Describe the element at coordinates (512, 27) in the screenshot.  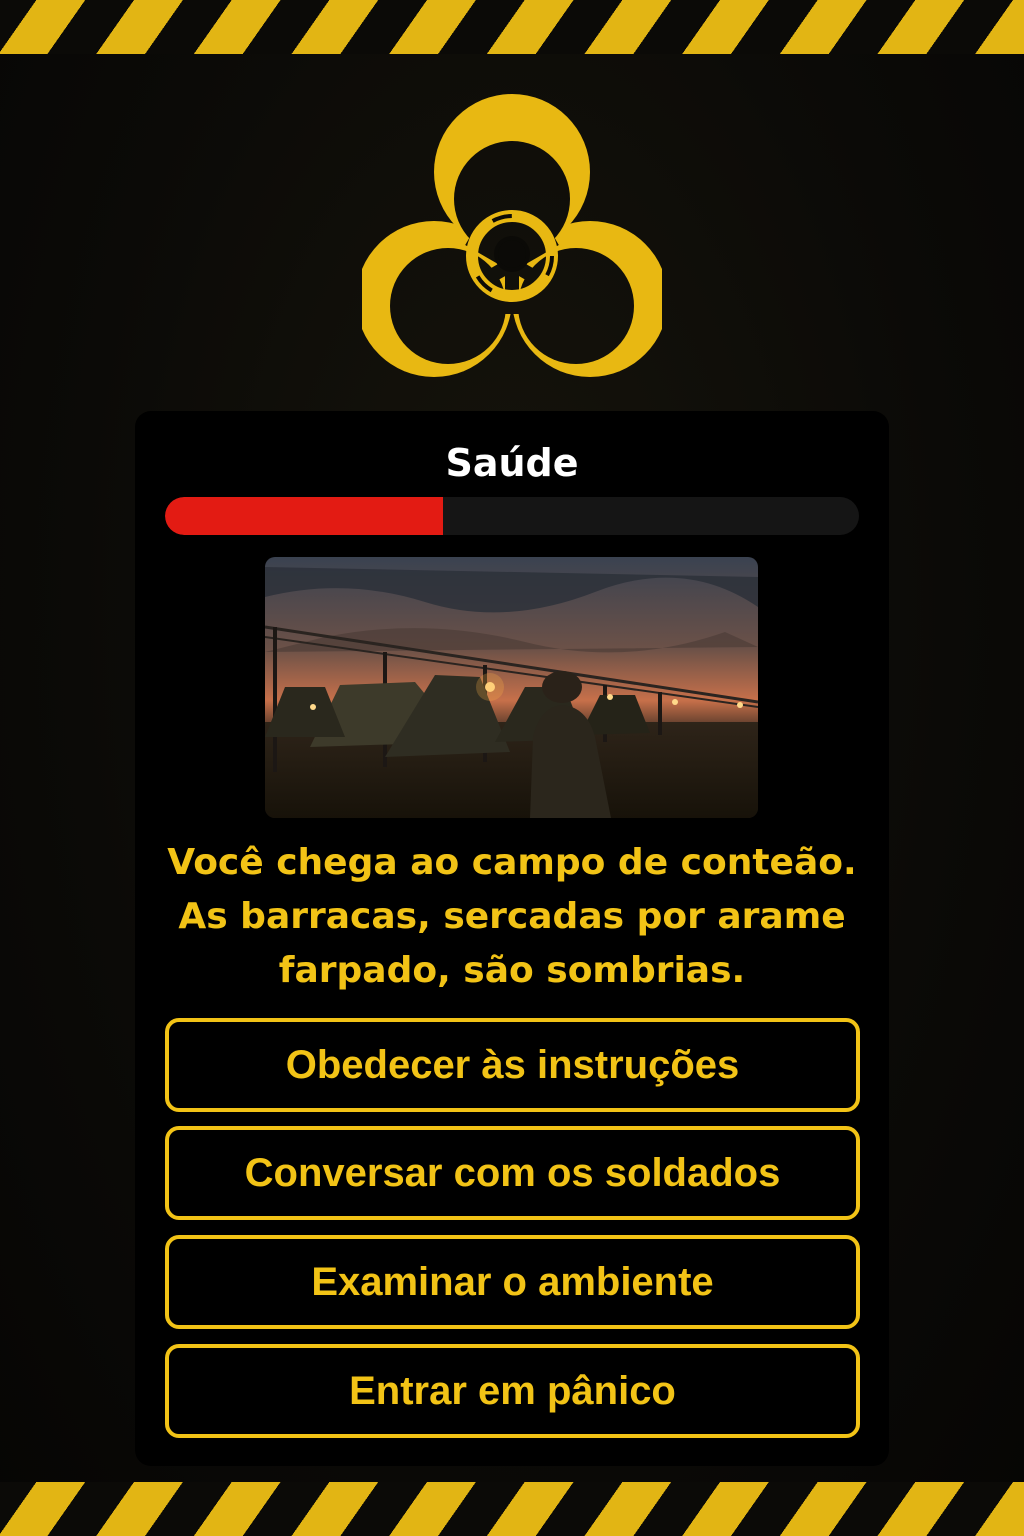
I see `hazard-stripe-top` at that location.